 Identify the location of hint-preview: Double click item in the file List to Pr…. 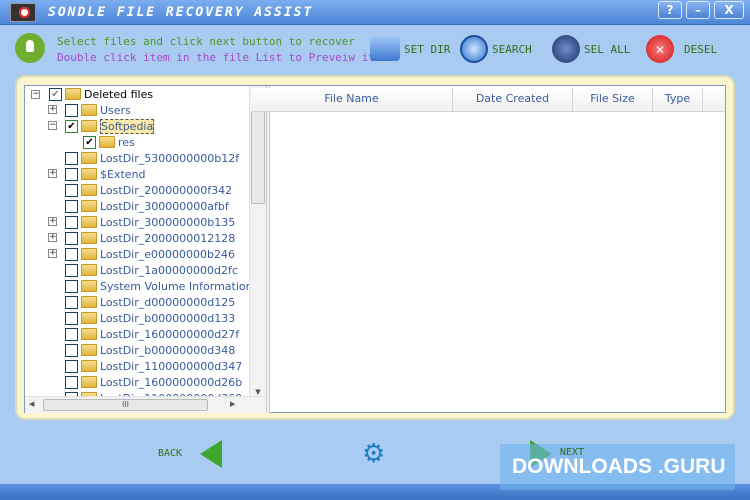
(216, 57).